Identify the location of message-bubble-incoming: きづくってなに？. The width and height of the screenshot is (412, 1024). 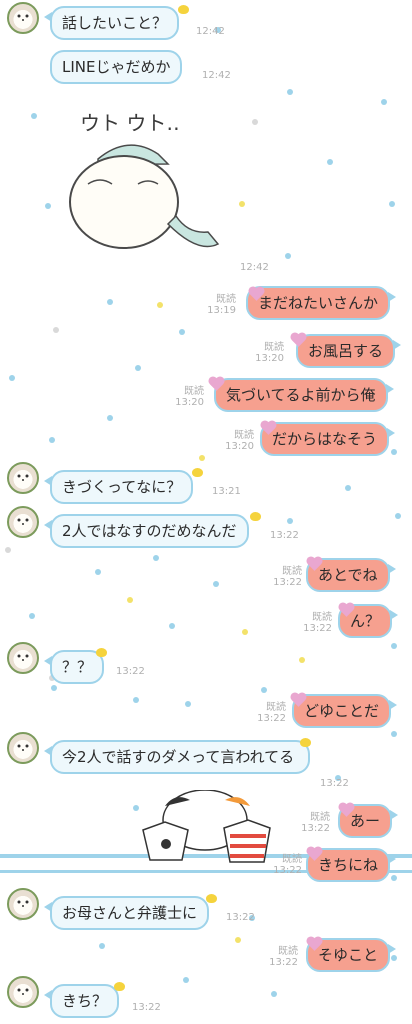
(118, 487).